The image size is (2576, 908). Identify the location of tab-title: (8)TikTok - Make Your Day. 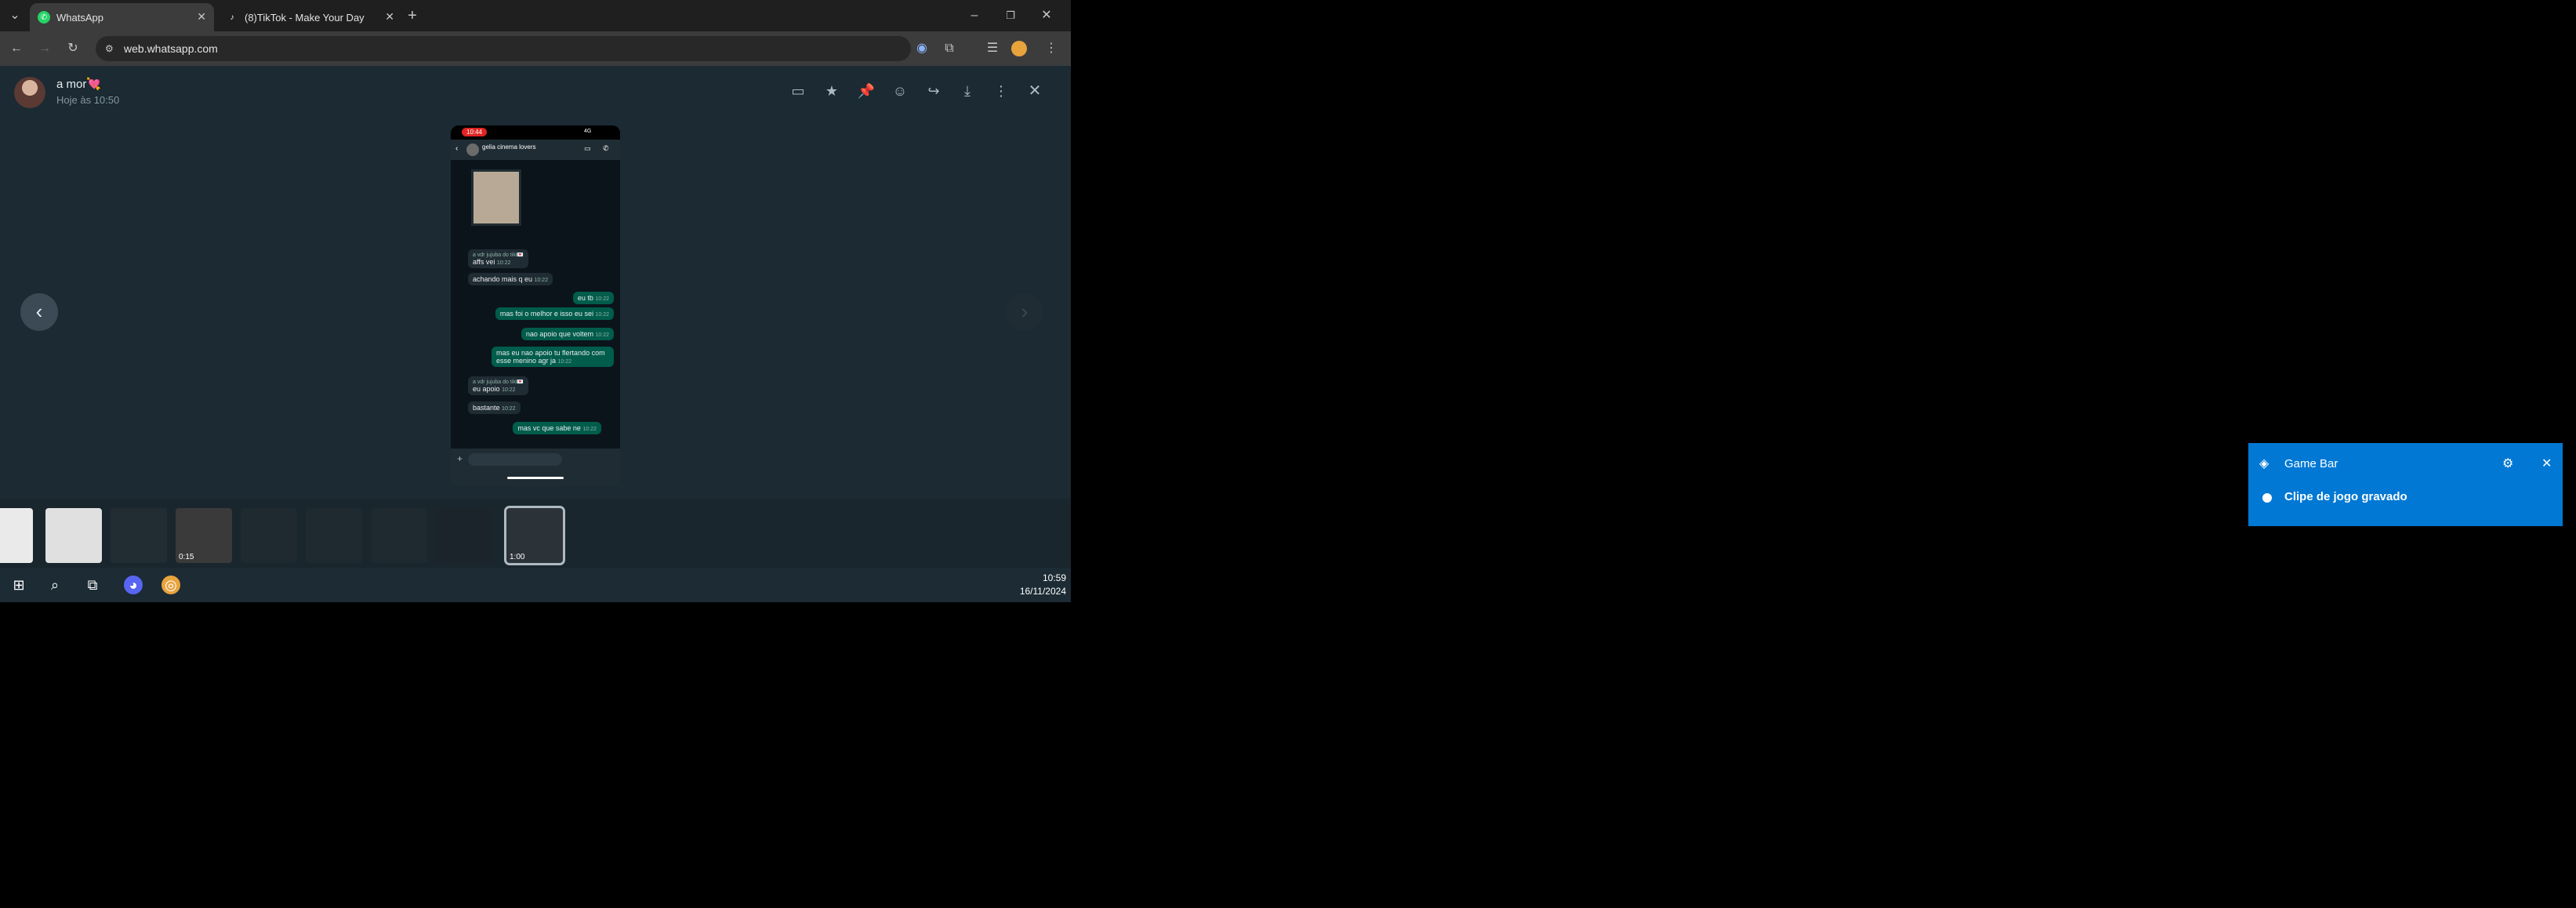
(305, 17).